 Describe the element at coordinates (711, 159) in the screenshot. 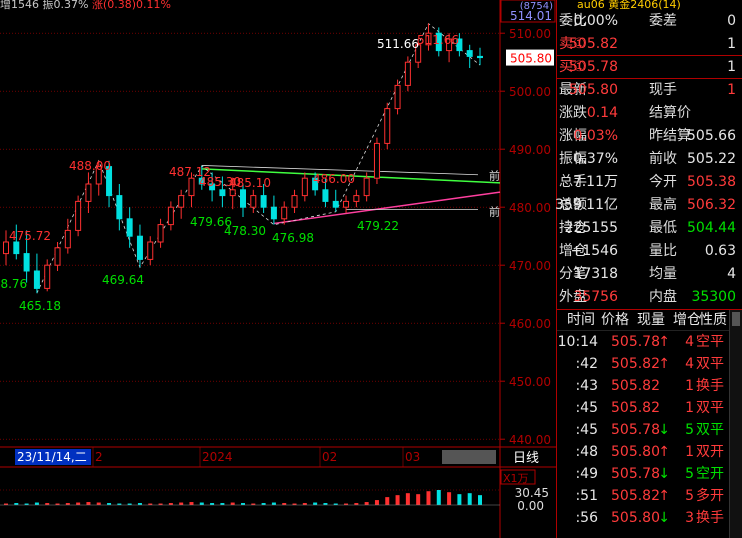

I see `quote-value-2: 505.22` at that location.